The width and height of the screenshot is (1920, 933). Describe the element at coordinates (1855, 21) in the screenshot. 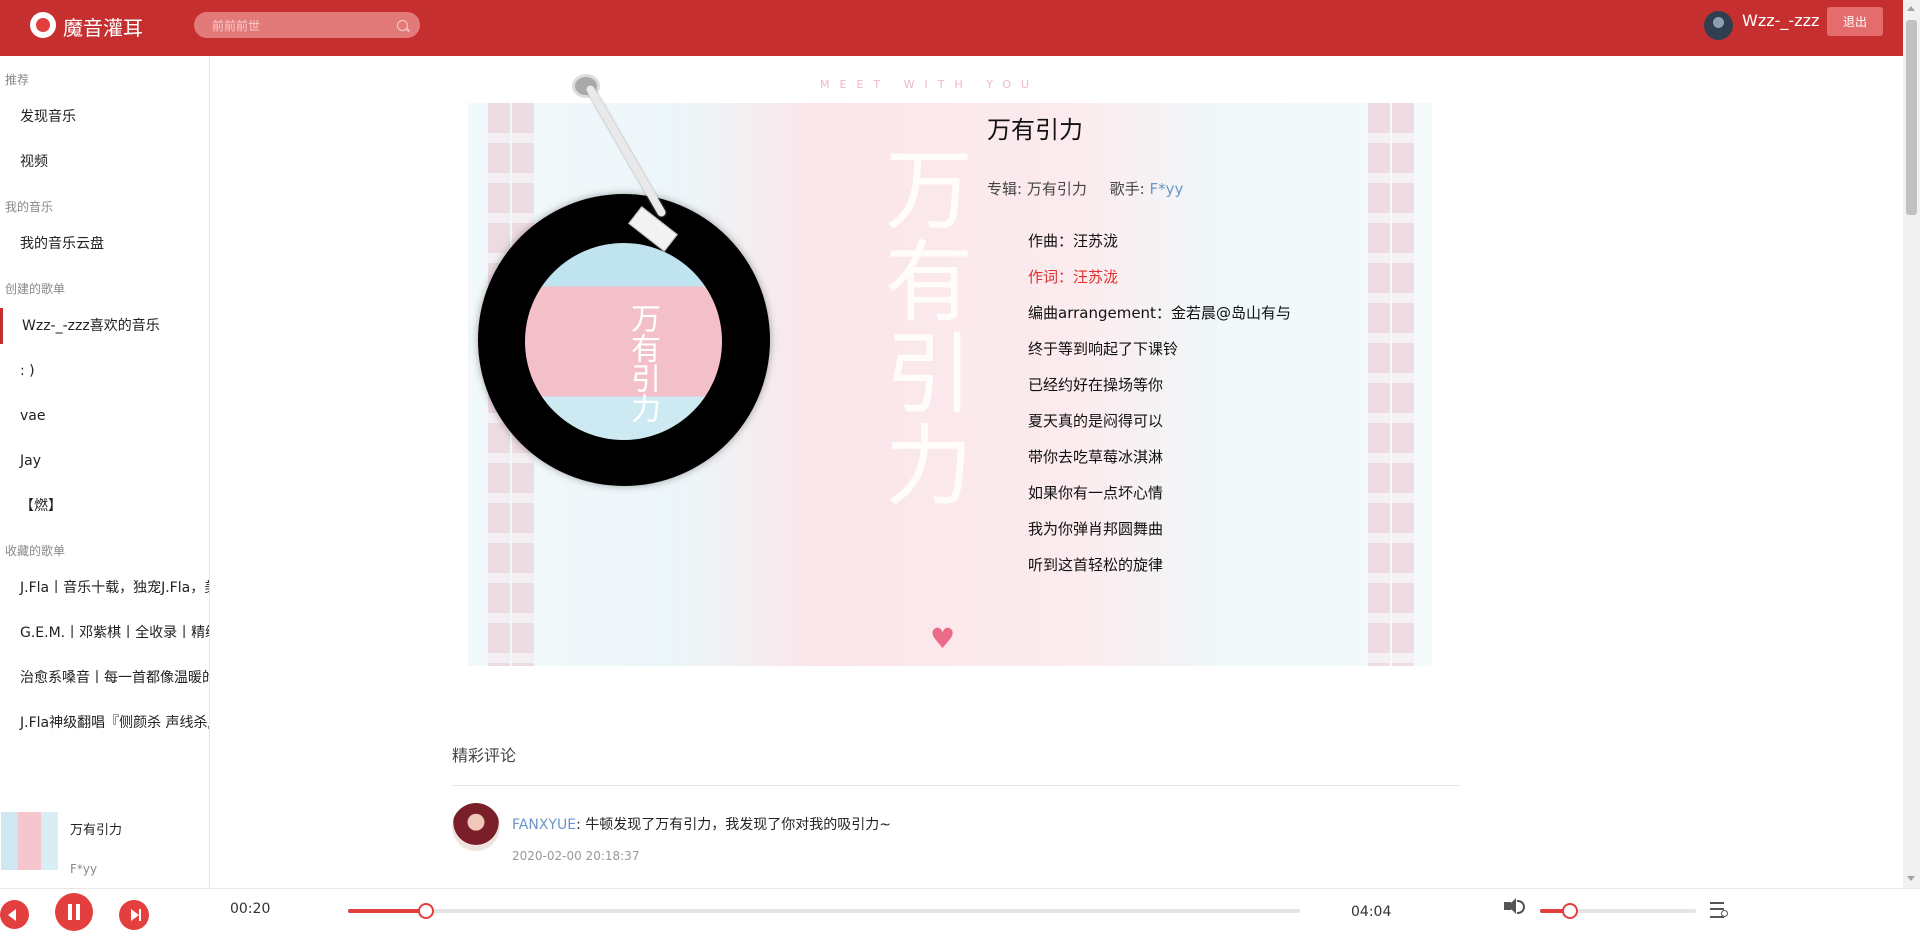

I see `logout-button: 退出` at that location.